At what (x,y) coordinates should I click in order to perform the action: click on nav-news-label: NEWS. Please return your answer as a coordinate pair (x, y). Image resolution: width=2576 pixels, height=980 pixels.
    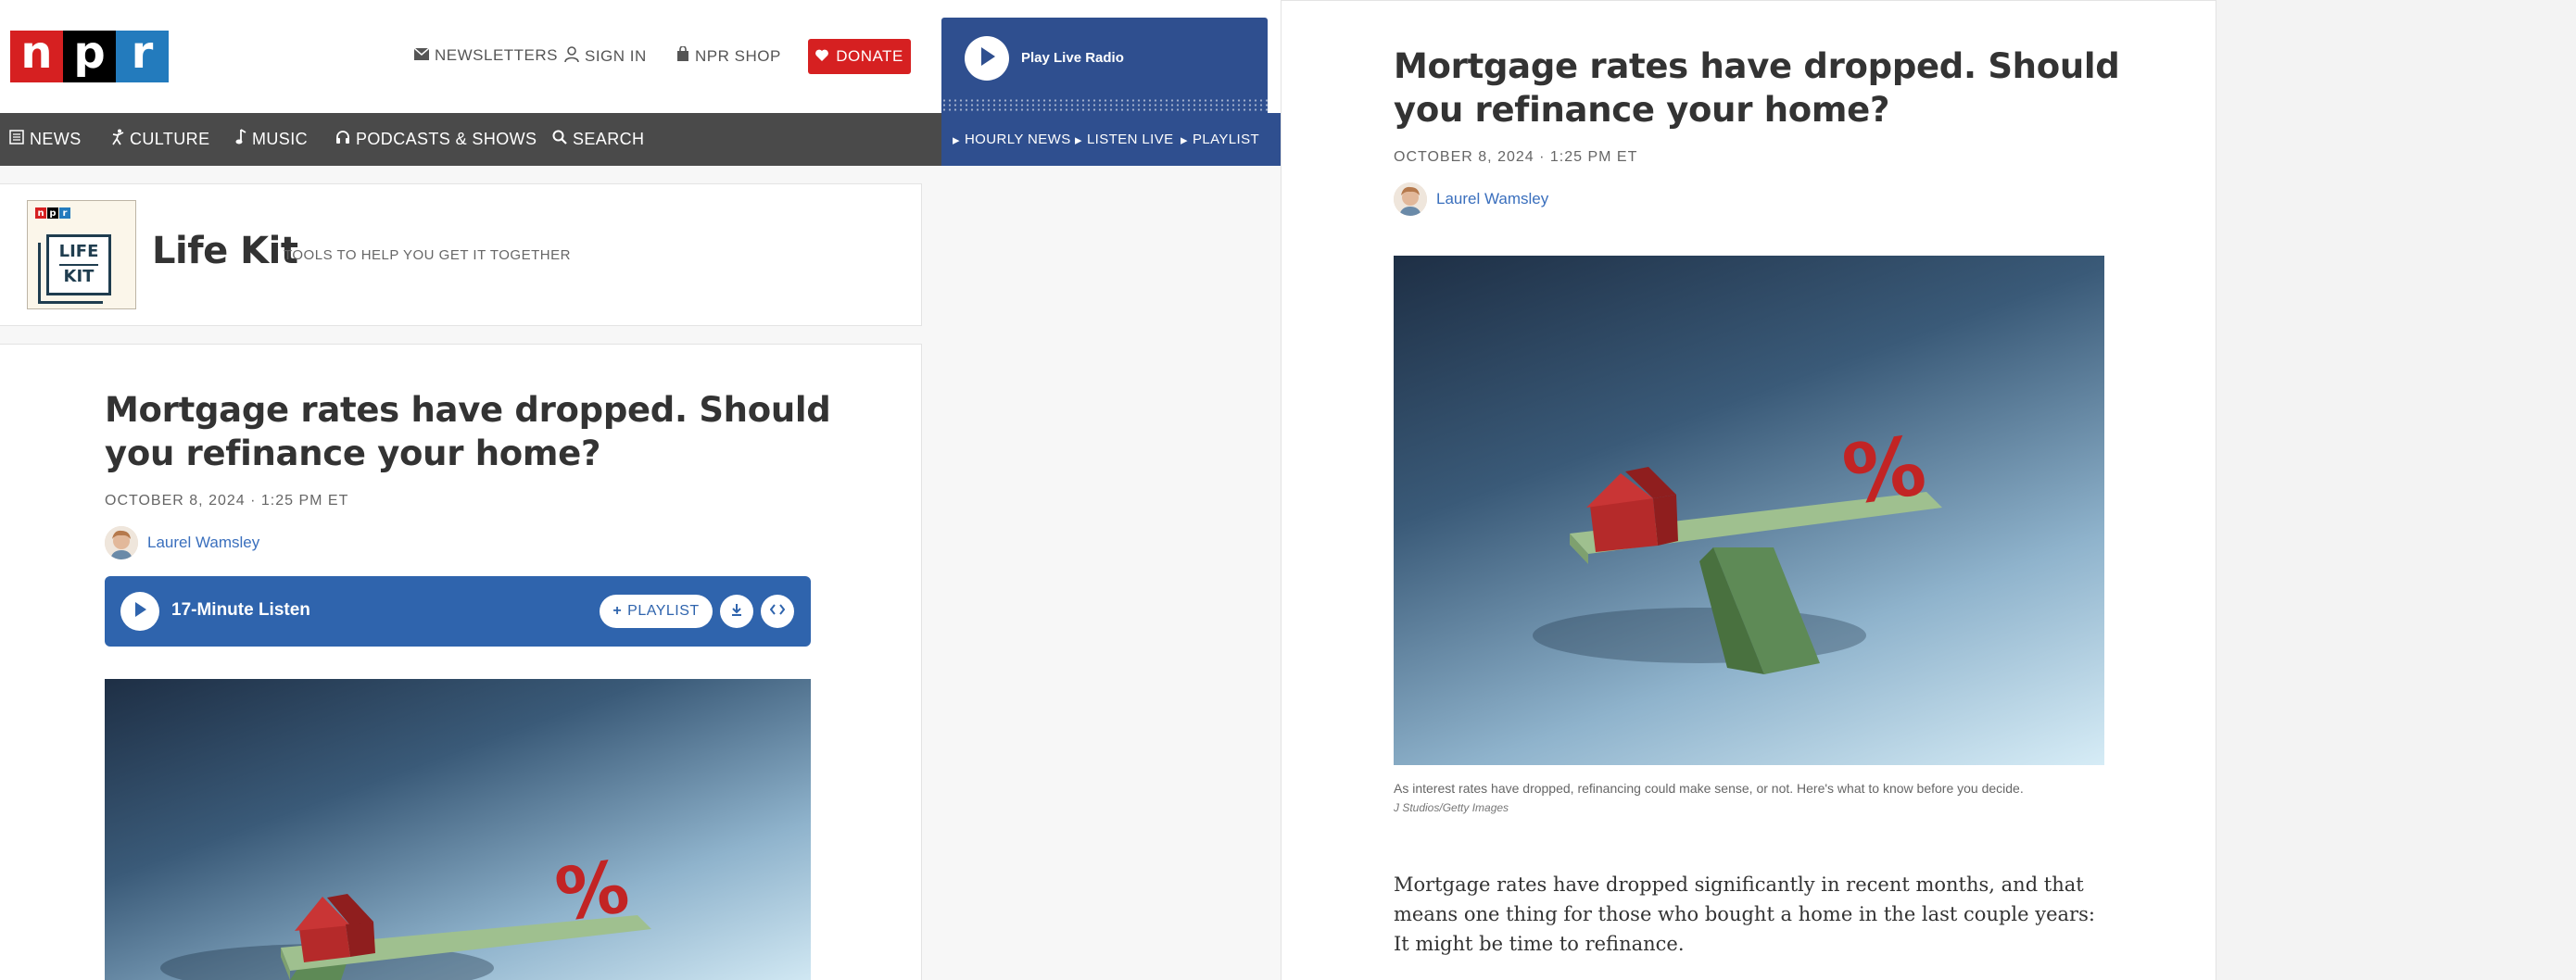
    Looking at the image, I should click on (56, 139).